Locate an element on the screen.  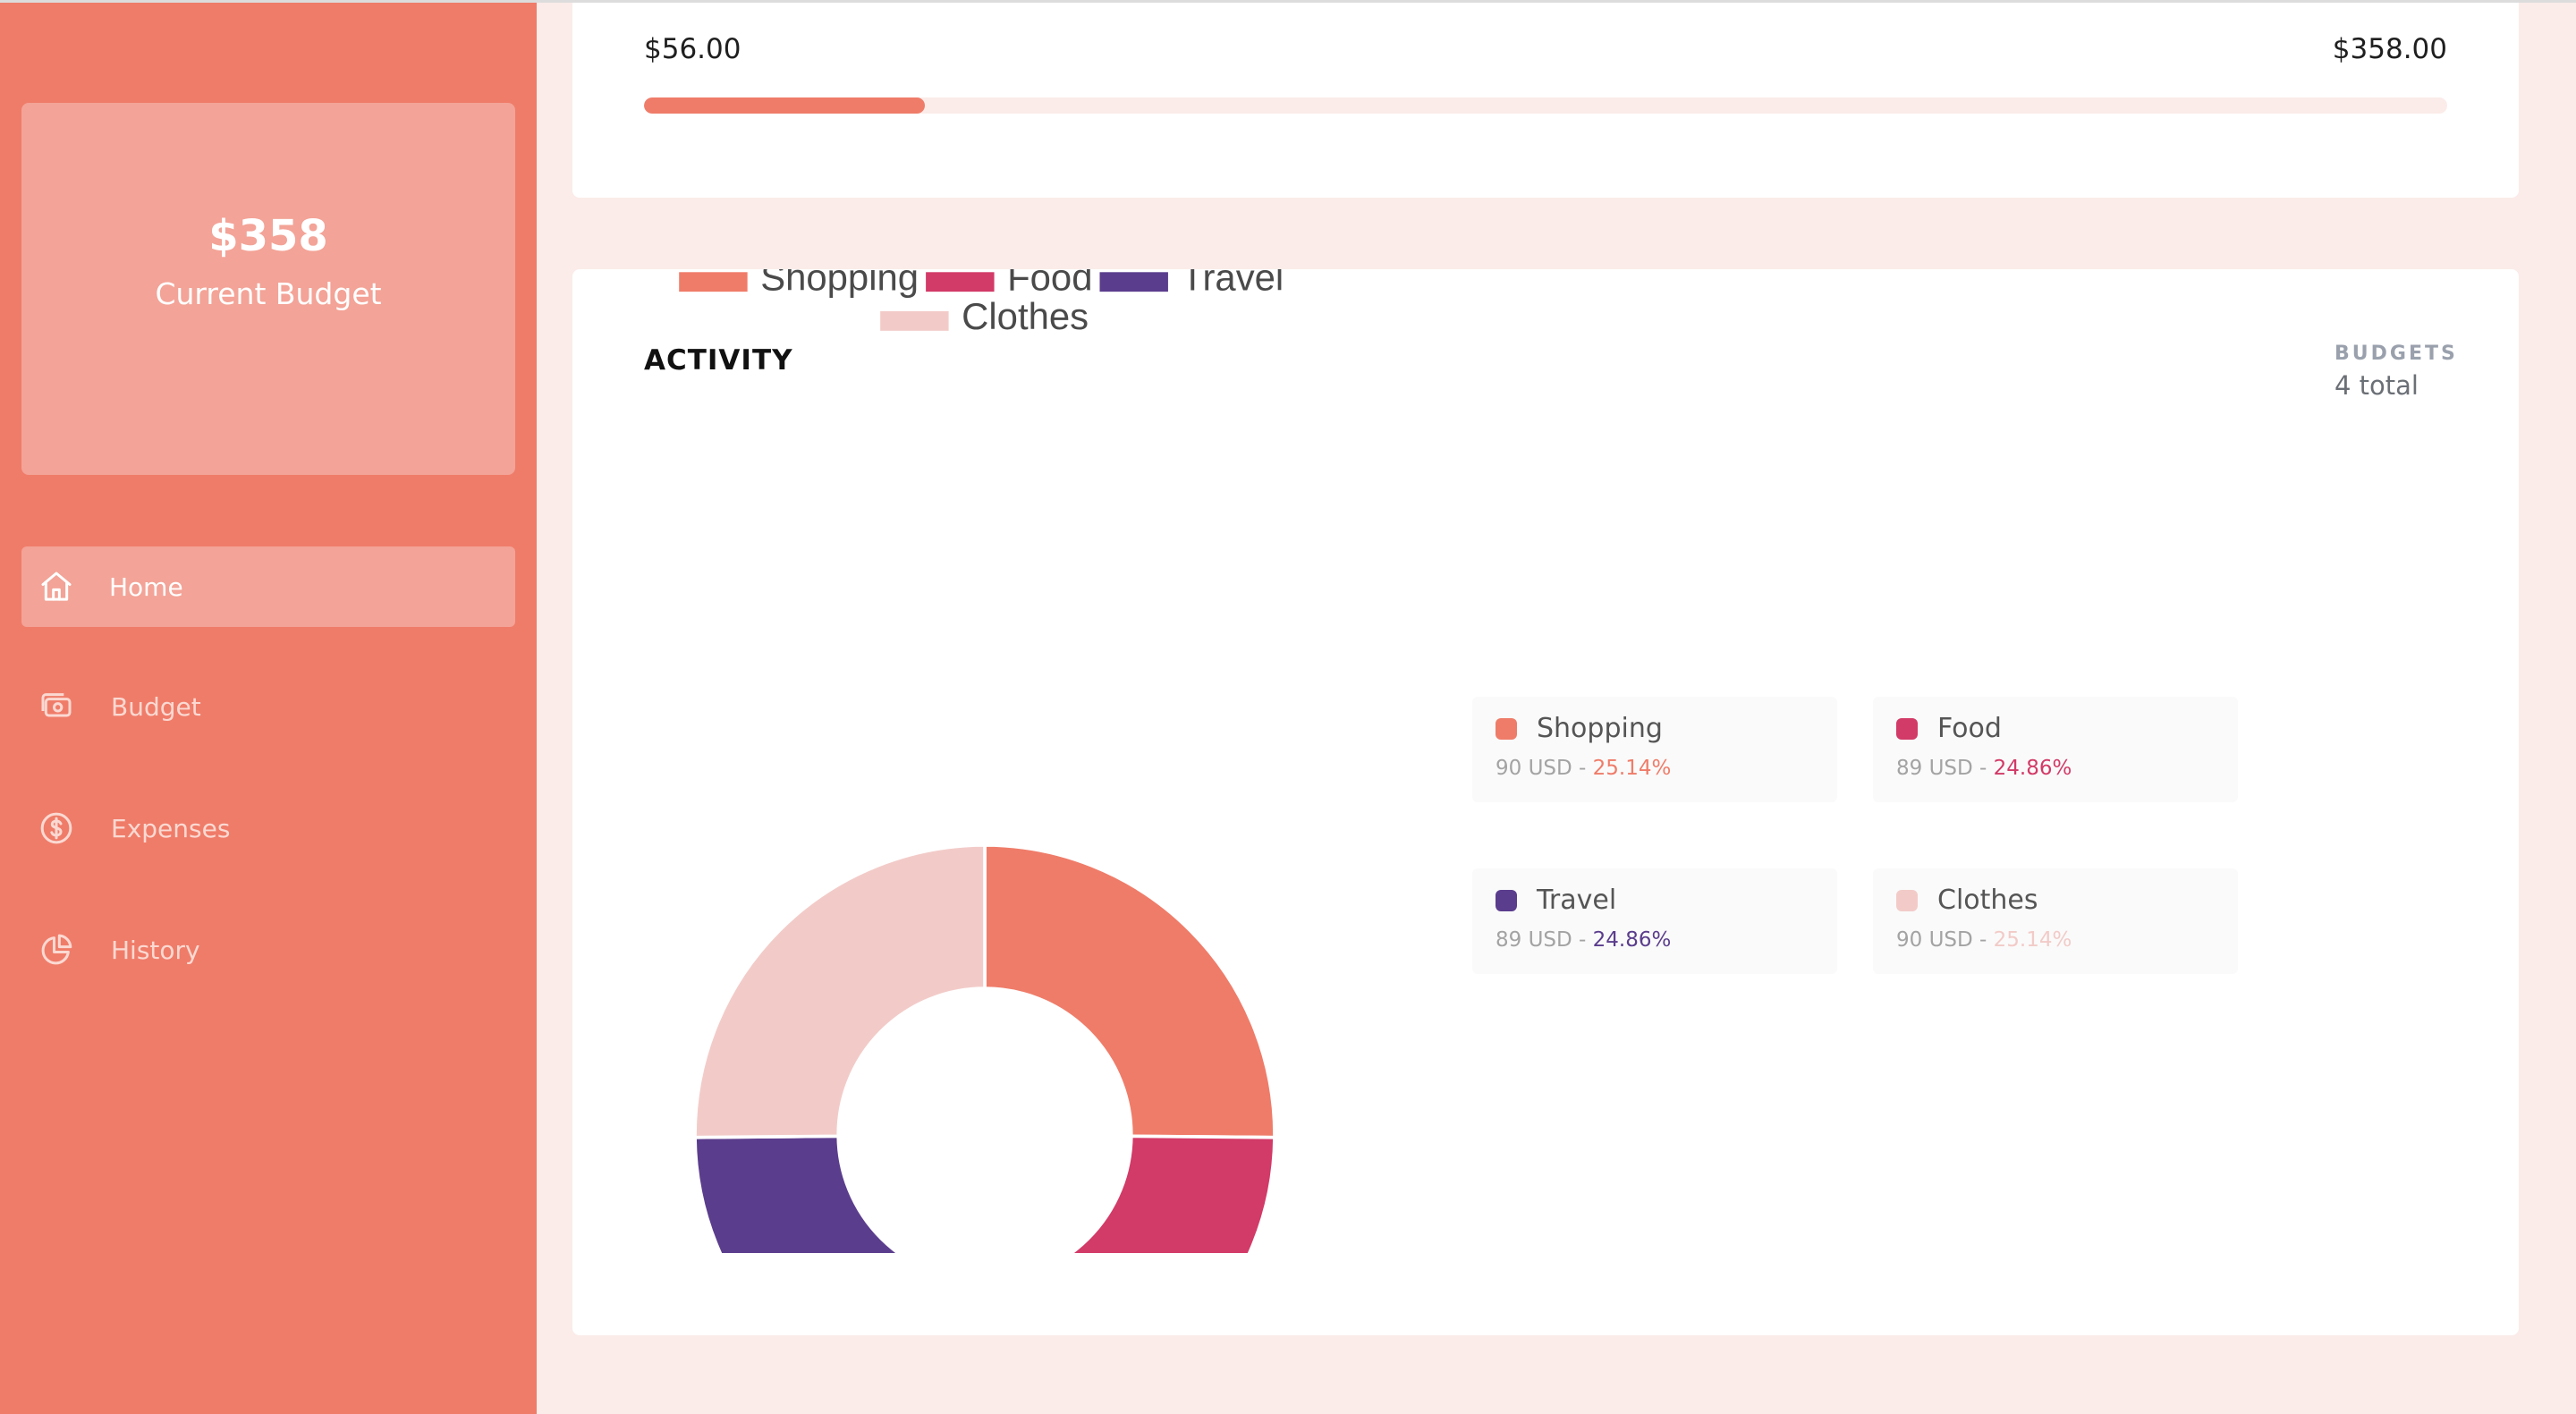
current-budget-amount: $358 is located at coordinates (268, 236).